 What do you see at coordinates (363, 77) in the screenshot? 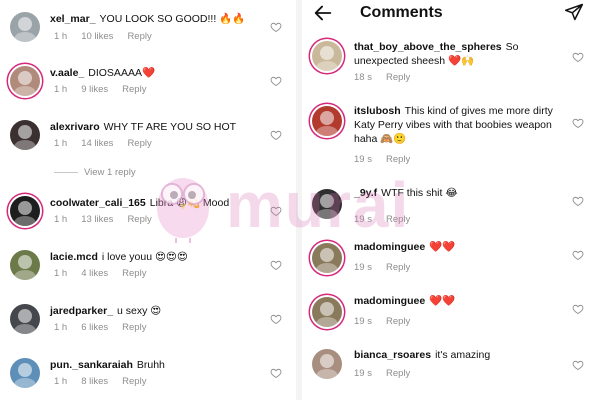
I see `comment-time: 18 s` at bounding box center [363, 77].